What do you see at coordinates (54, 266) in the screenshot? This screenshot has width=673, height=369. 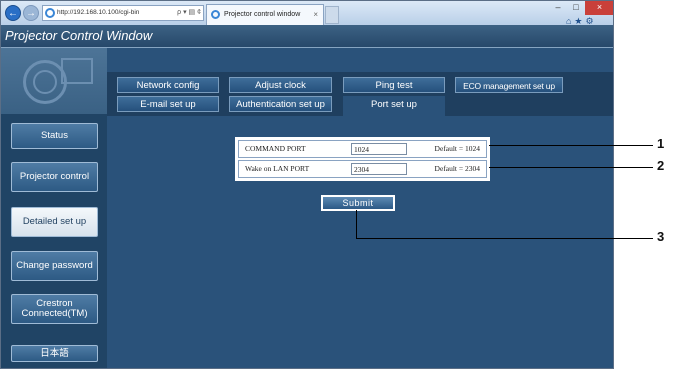 I see `sidebar-change-password-button: Change password` at bounding box center [54, 266].